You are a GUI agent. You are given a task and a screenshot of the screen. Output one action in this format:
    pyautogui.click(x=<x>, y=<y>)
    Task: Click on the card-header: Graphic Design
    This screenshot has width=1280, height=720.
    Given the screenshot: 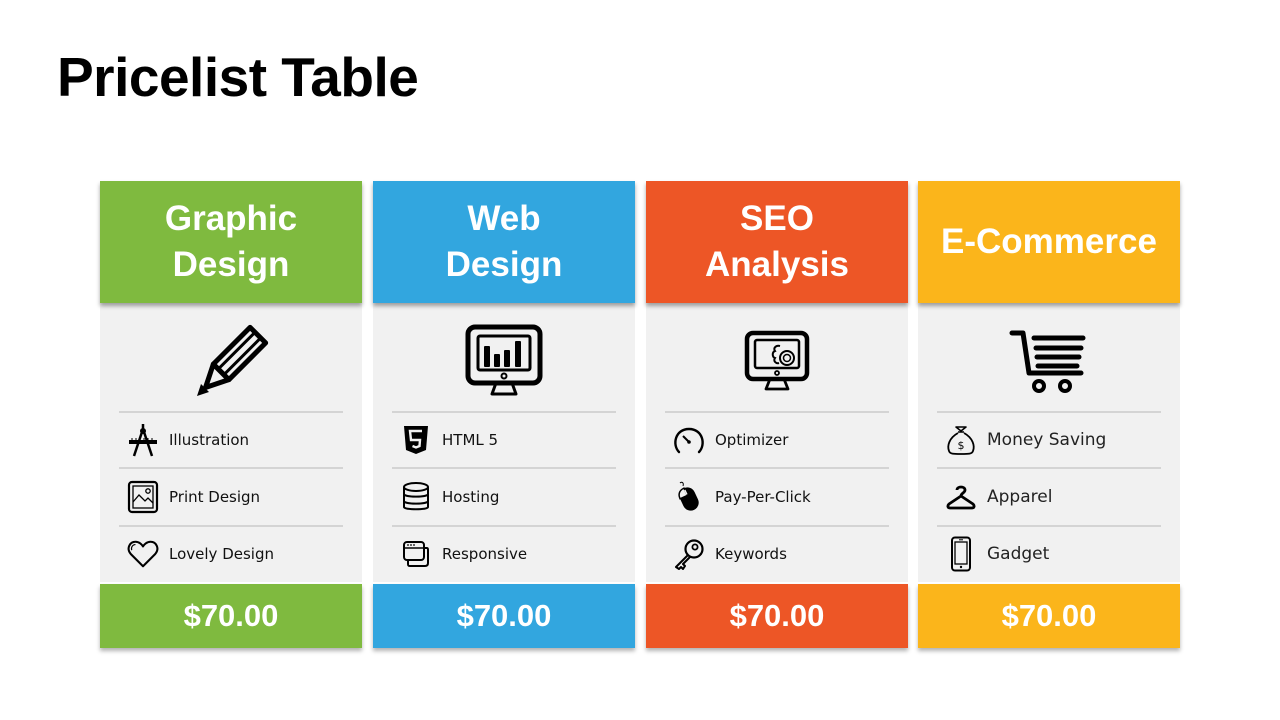 What is the action you would take?
    pyautogui.click(x=231, y=242)
    